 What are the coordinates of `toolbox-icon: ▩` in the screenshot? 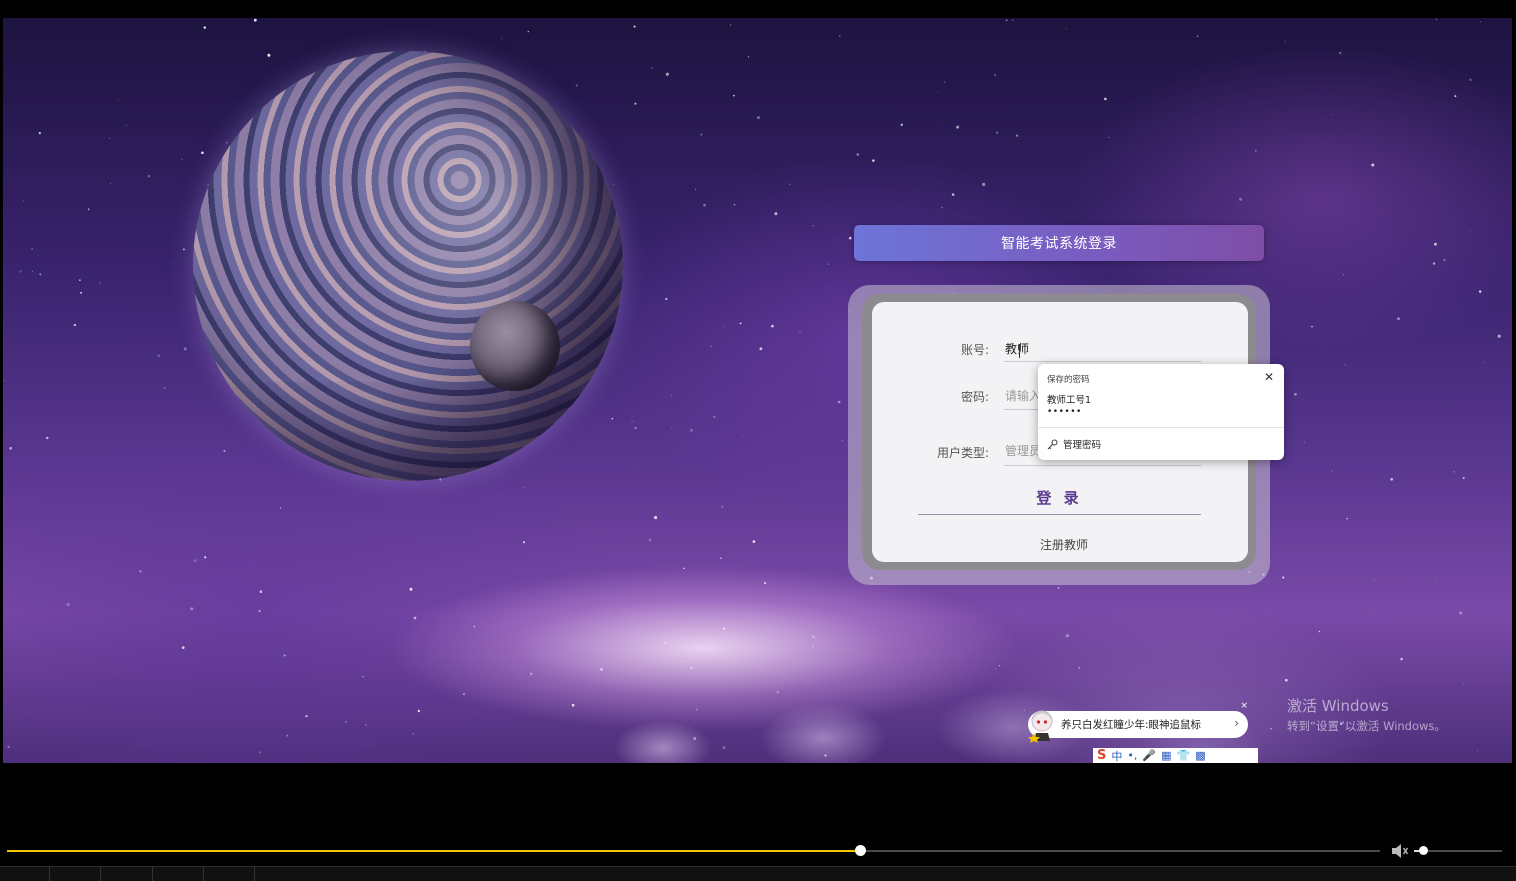 It's located at (1200, 755).